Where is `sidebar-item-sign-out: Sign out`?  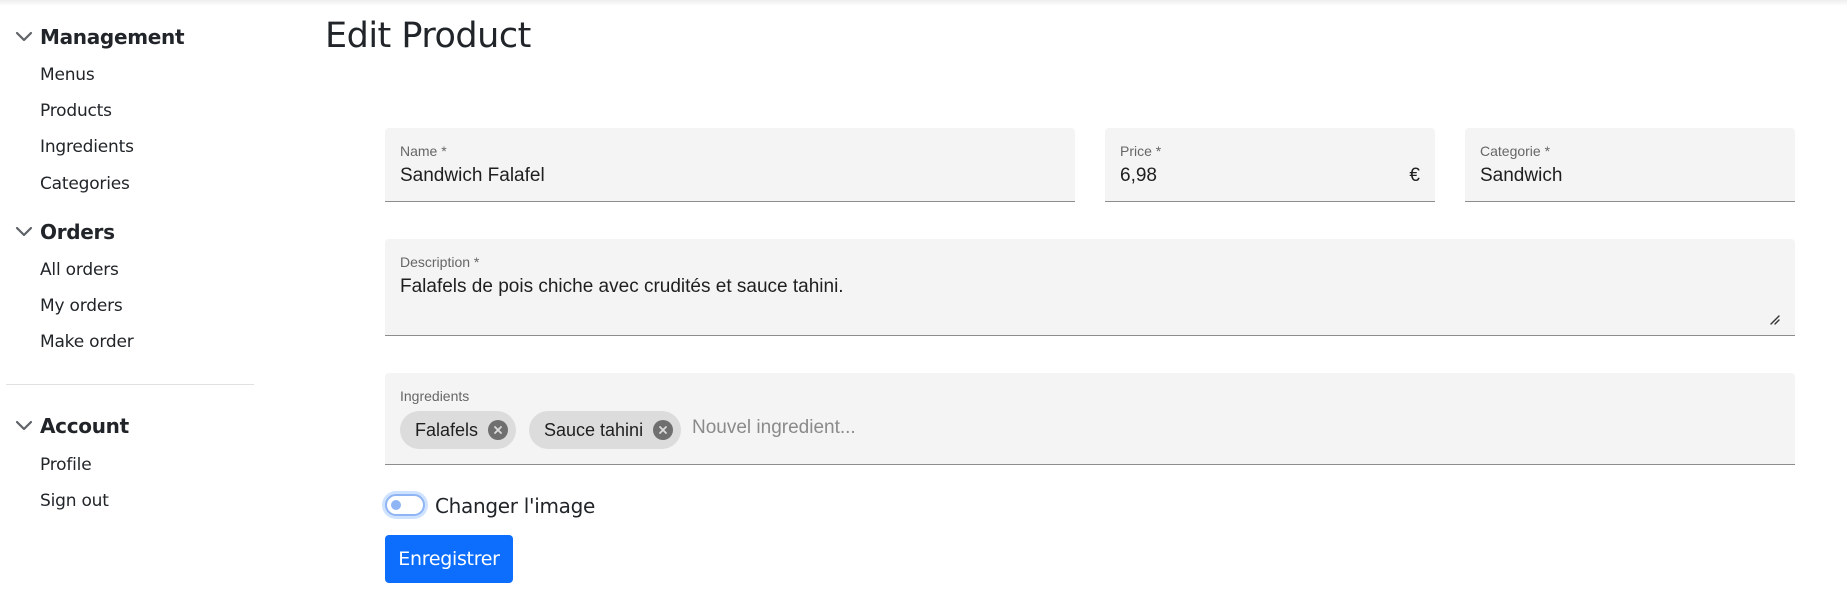
sidebar-item-sign-out: Sign out is located at coordinates (74, 501).